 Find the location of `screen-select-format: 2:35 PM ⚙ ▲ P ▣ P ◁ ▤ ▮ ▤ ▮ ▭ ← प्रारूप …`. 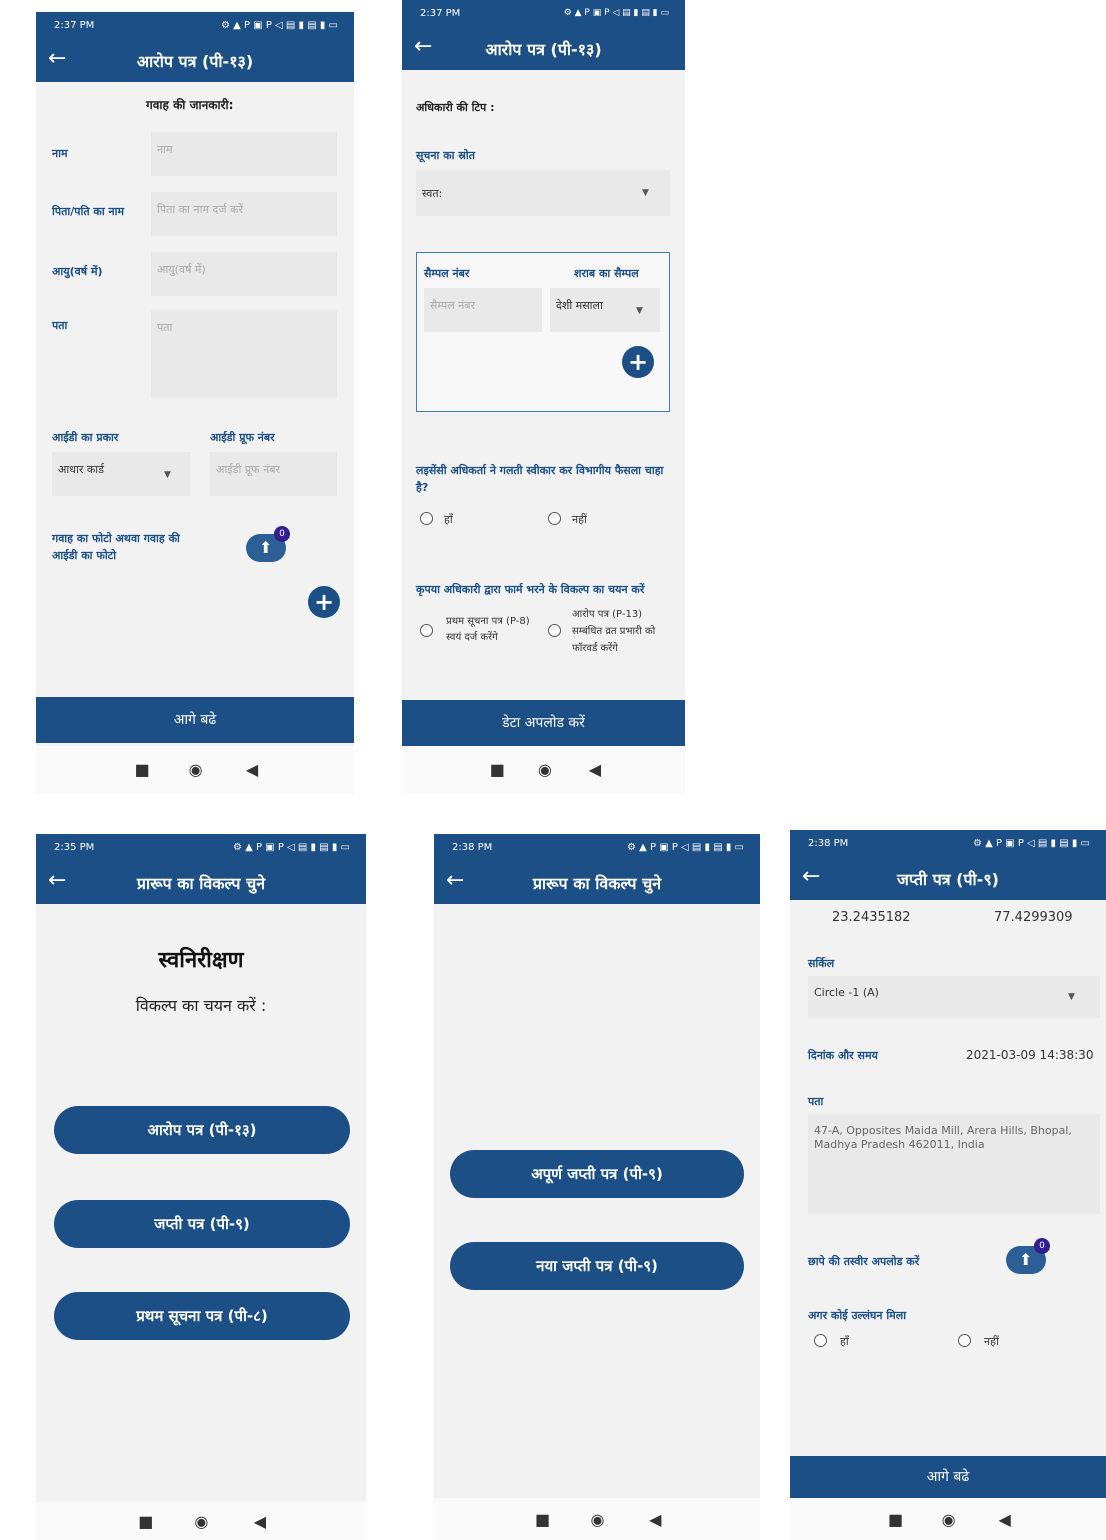

screen-select-format: 2:35 PM ⚙ ▲ P ▣ P ◁ ▤ ▮ ▤ ▮ ▭ ← प्रारूप … is located at coordinates (201, 1187).